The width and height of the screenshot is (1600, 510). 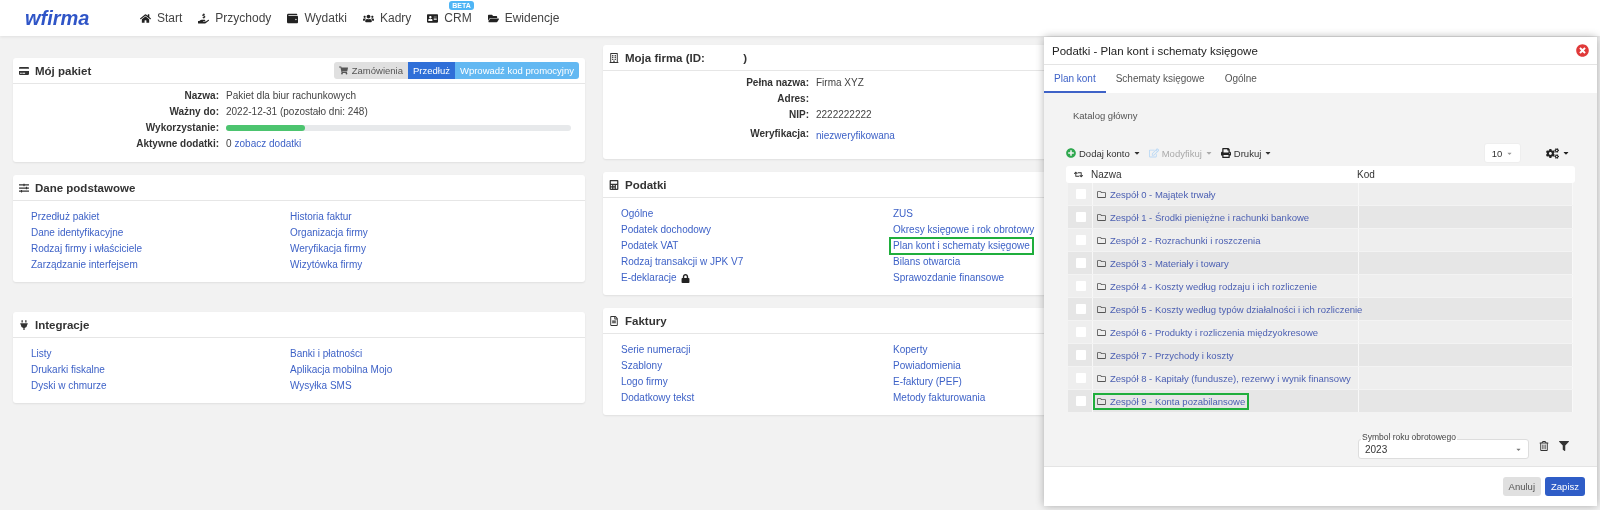 What do you see at coordinates (329, 233) in the screenshot?
I see `settings-link: Organizacja firmy` at bounding box center [329, 233].